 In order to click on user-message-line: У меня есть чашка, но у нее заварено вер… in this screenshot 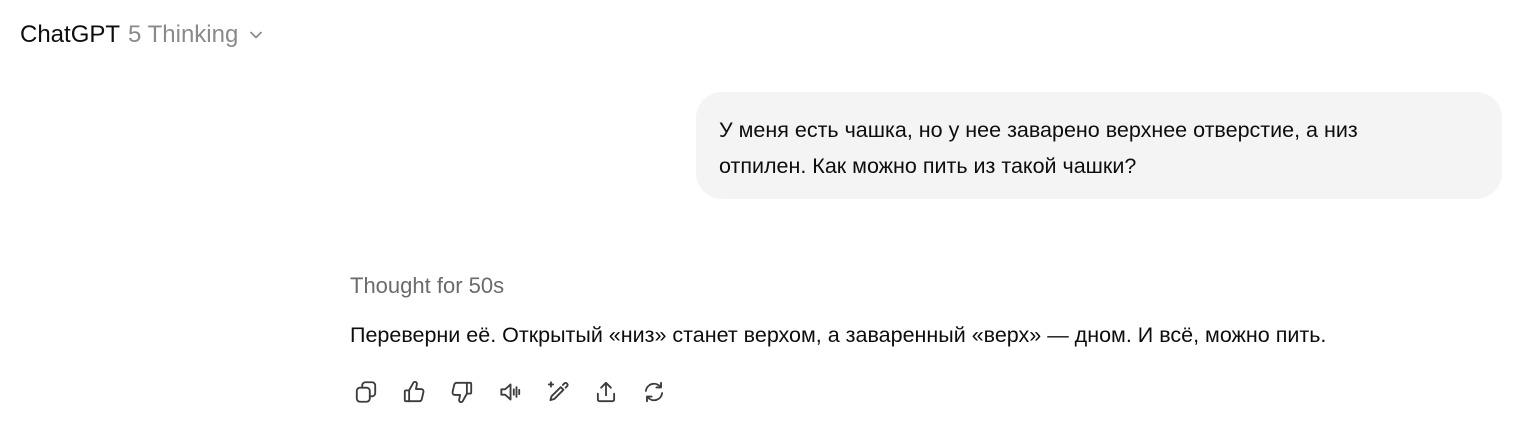, I will do `click(1038, 130)`.